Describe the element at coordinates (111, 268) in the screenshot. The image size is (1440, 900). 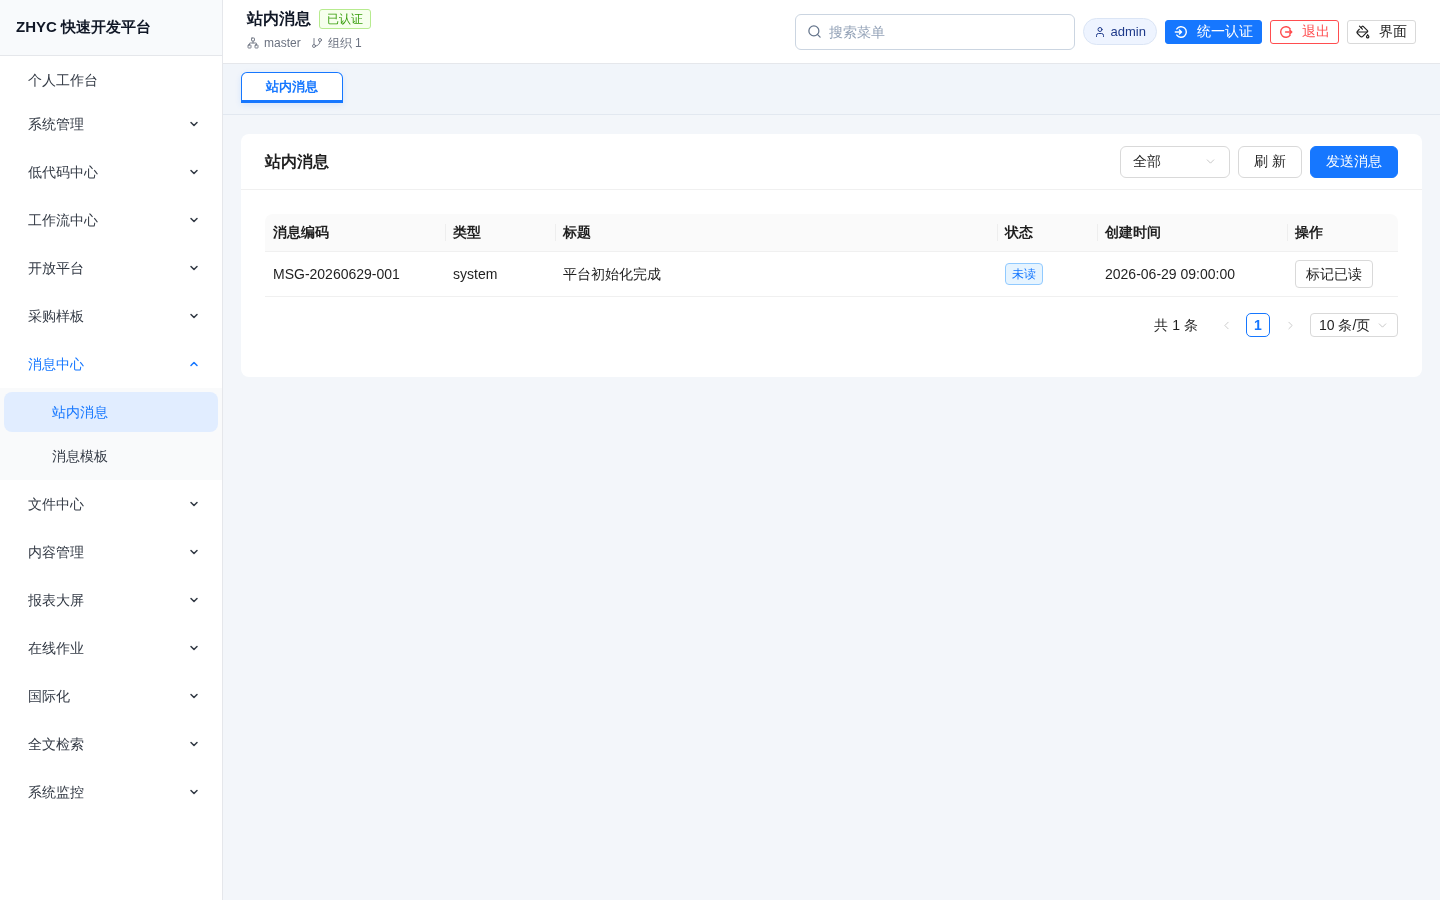
I see `sidebar-menu-item: 开放平台` at that location.